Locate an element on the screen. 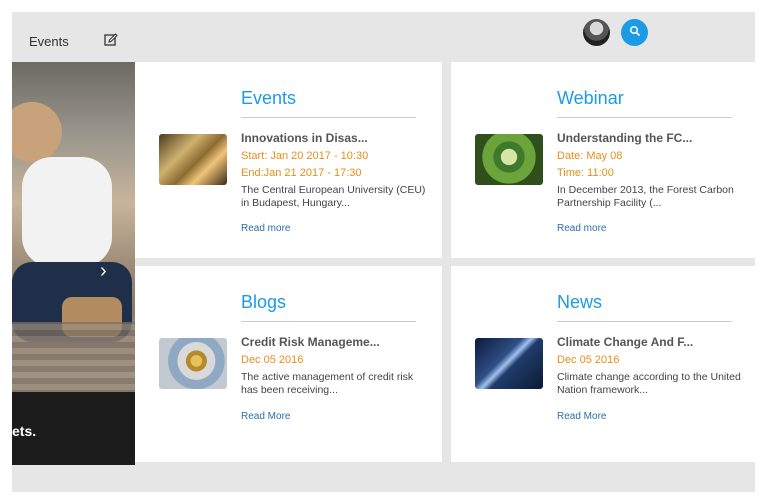  webinar-time: Time: 11:00 is located at coordinates (585, 173).